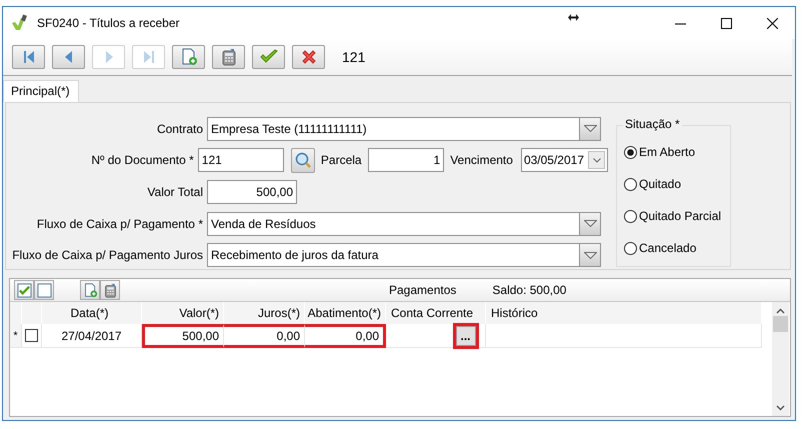 The height and width of the screenshot is (429, 803). What do you see at coordinates (436, 313) in the screenshot?
I see `column-header: Conta Corrente` at bounding box center [436, 313].